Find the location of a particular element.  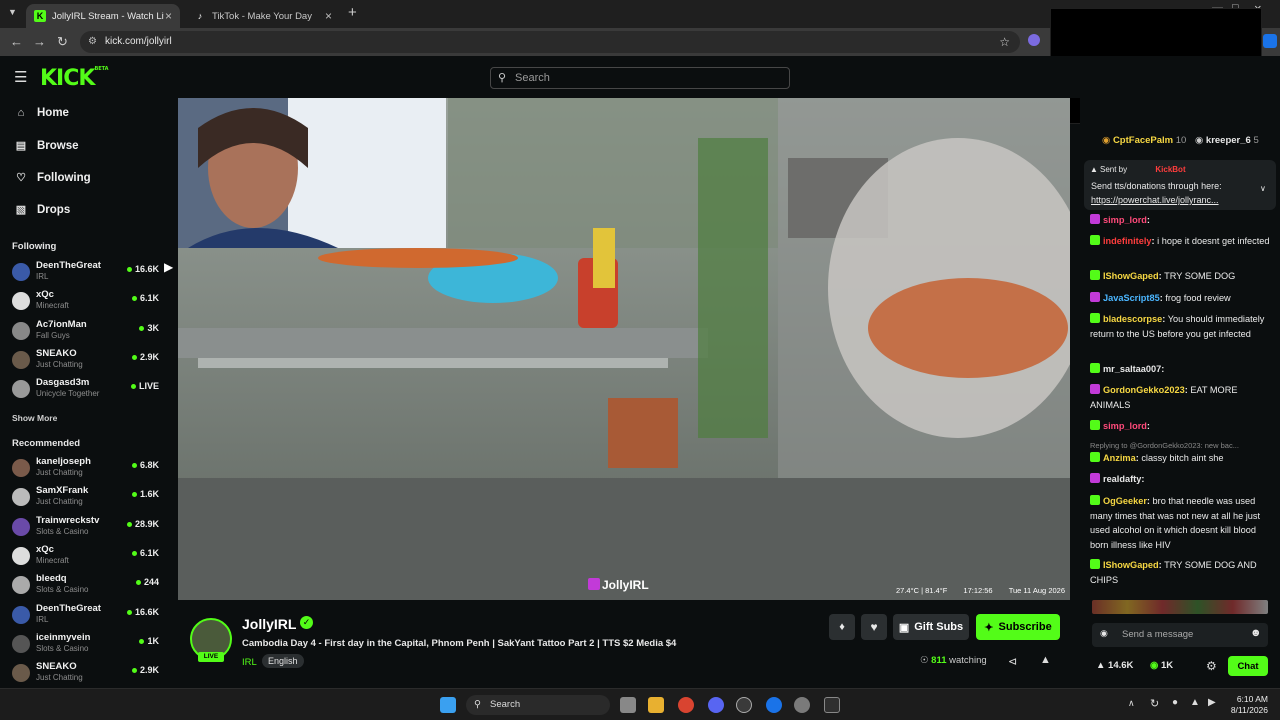

chat-message: GordonGekko2023: EAT MORE ANIMALS is located at coordinates (1180, 397).